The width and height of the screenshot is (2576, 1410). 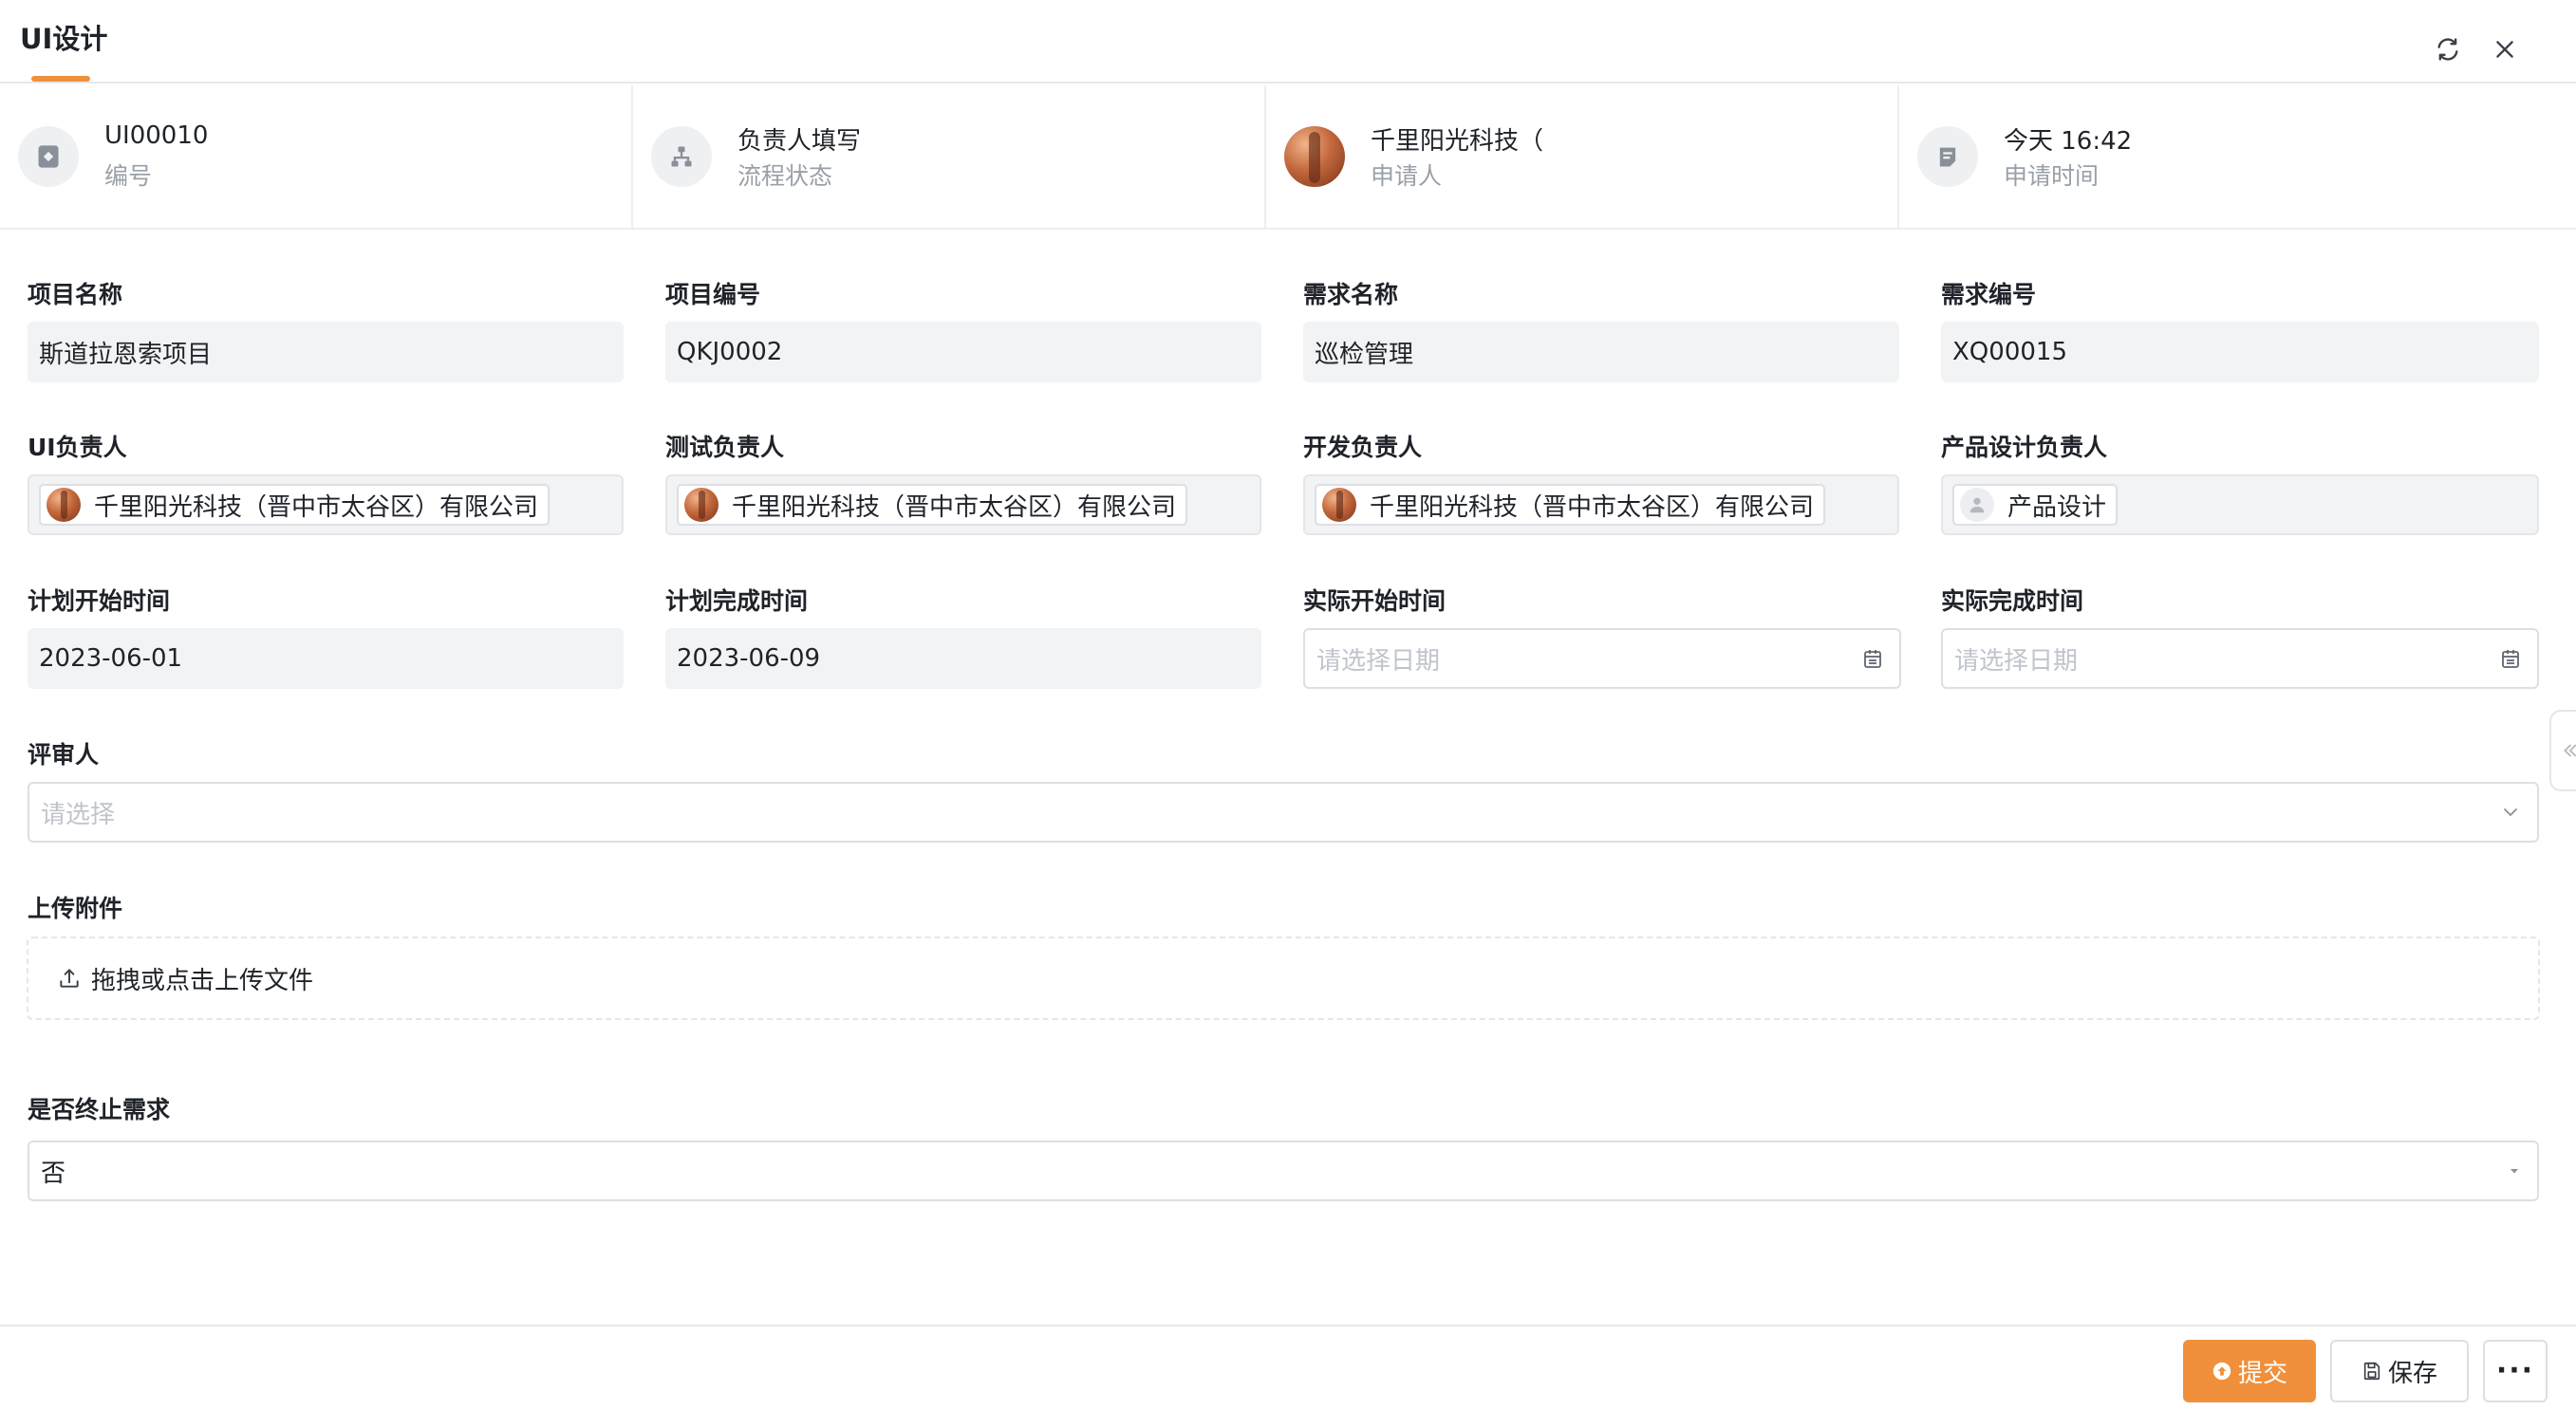 I want to click on ui-owner-label: UI负责人, so click(x=78, y=447).